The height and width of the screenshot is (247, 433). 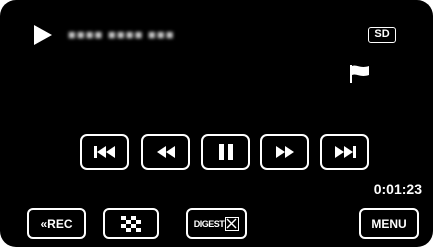 I want to click on close-box-icon, so click(x=232, y=223).